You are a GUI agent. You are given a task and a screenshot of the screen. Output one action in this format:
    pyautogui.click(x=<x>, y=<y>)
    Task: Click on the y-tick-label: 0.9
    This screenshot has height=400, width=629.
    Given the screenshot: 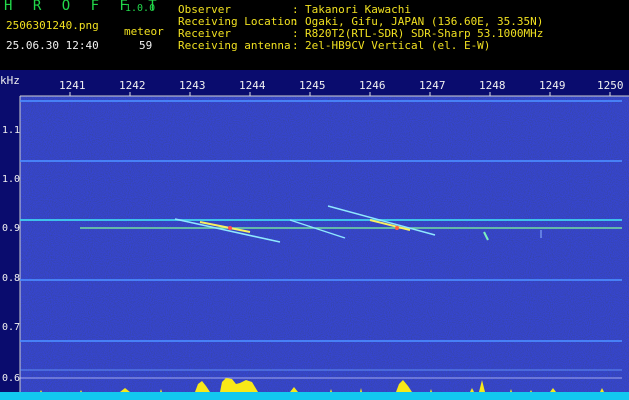 What is the action you would take?
    pyautogui.click(x=11, y=228)
    